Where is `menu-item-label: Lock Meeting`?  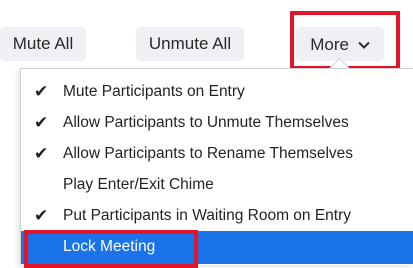 menu-item-label: Lock Meeting is located at coordinates (109, 246).